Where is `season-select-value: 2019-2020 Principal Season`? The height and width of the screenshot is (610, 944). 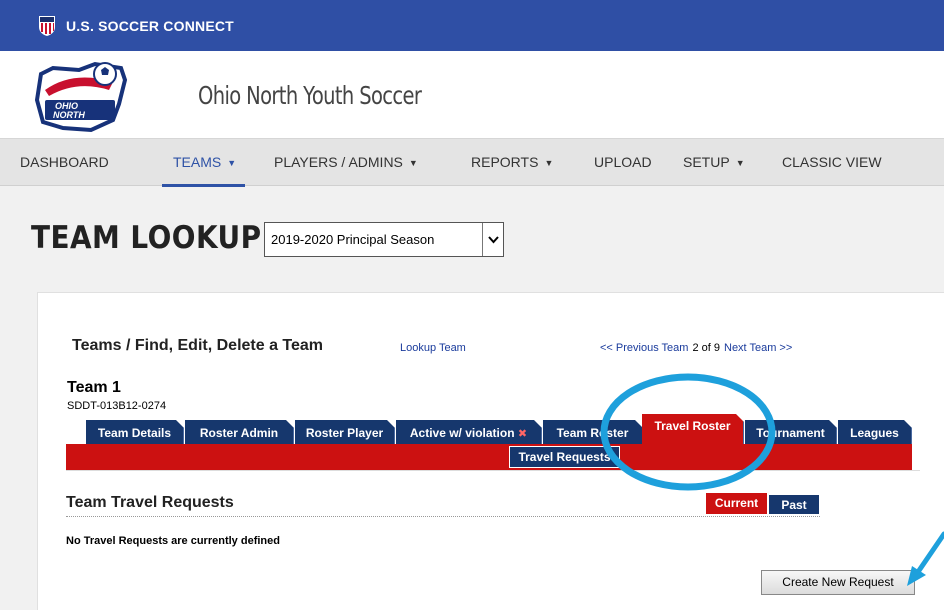
season-select-value: 2019-2020 Principal Season is located at coordinates (353, 239).